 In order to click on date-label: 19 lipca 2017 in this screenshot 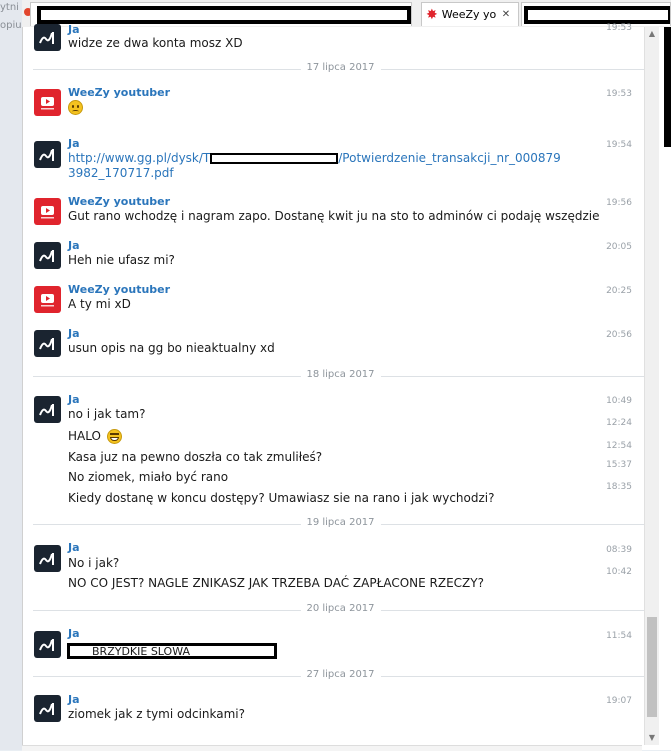, I will do `click(340, 522)`.